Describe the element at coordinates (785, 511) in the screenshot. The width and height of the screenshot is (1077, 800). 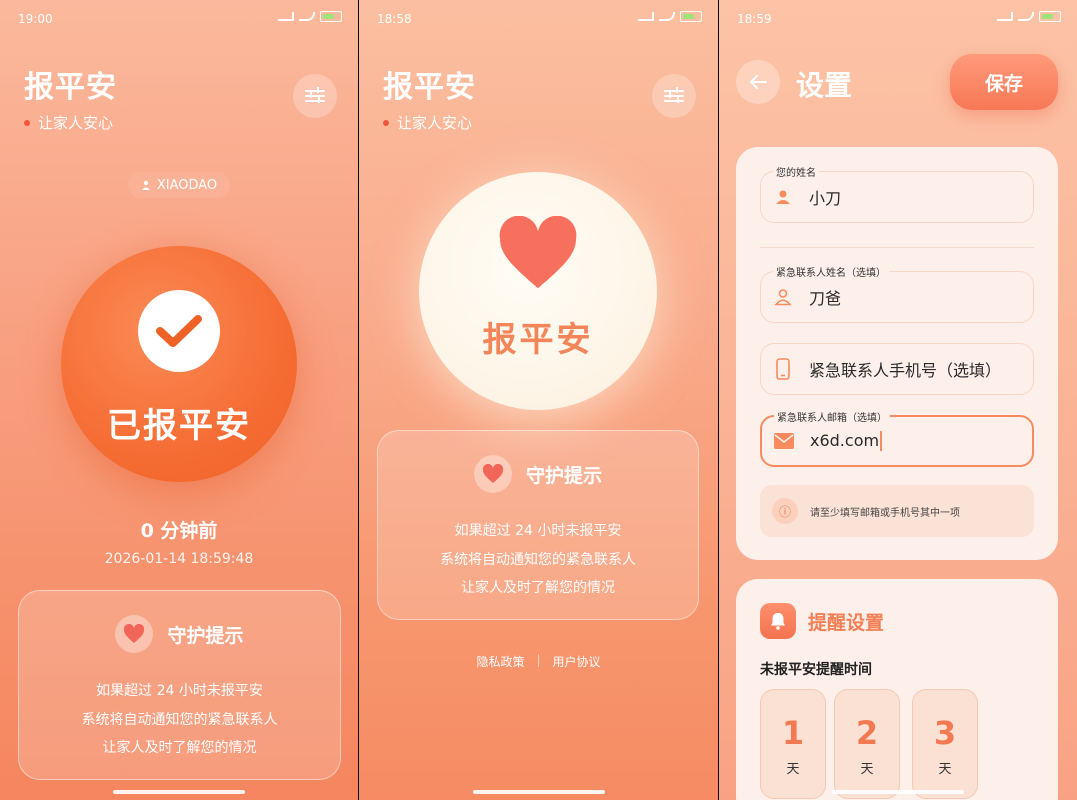
I see `info-icon: ⓘ` at that location.